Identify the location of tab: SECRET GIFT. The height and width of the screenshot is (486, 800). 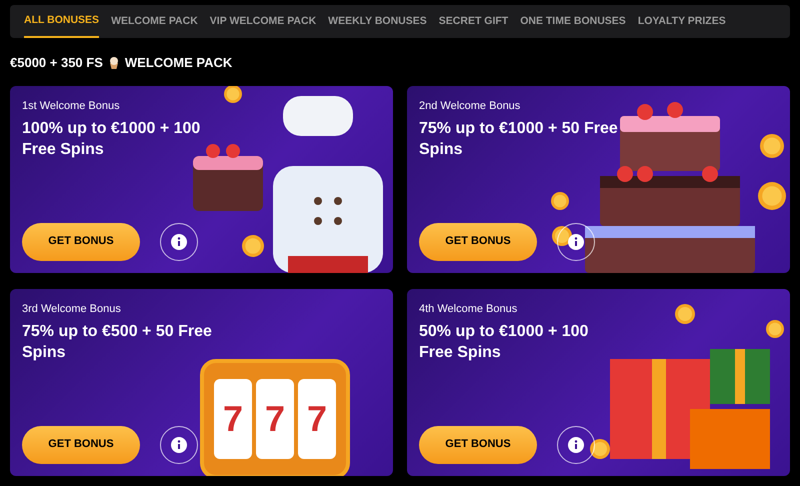
(473, 21).